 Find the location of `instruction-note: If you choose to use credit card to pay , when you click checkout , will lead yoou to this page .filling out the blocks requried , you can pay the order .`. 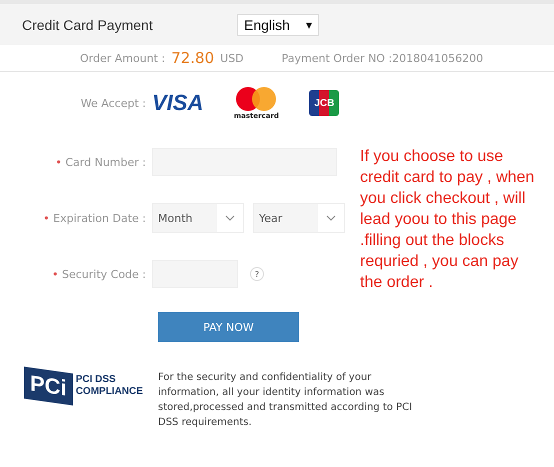

instruction-note: If you choose to use credit card to pay , when you click checkout , will lead yoou to this page .filling out the blocks requried , you can pay the order . is located at coordinates (447, 219).